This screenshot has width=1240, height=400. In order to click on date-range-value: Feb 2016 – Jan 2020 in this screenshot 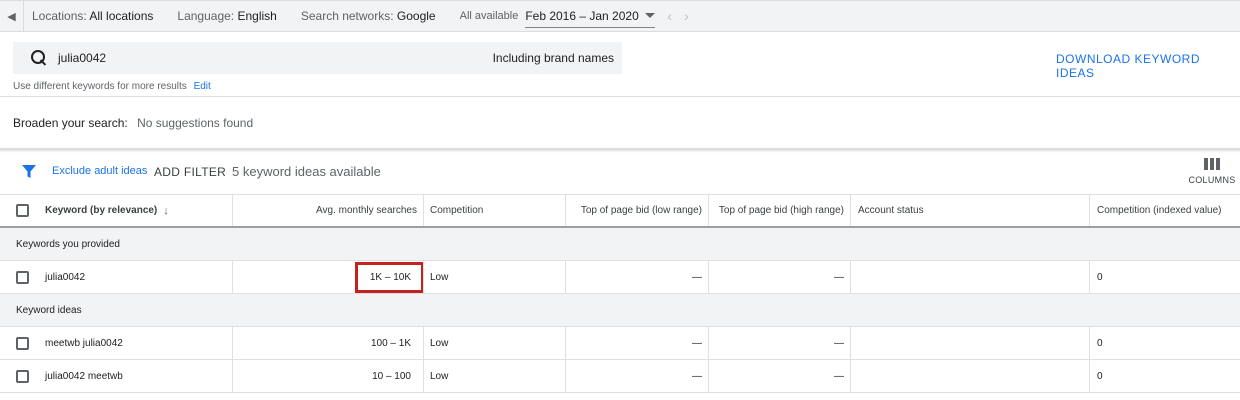, I will do `click(582, 15)`.